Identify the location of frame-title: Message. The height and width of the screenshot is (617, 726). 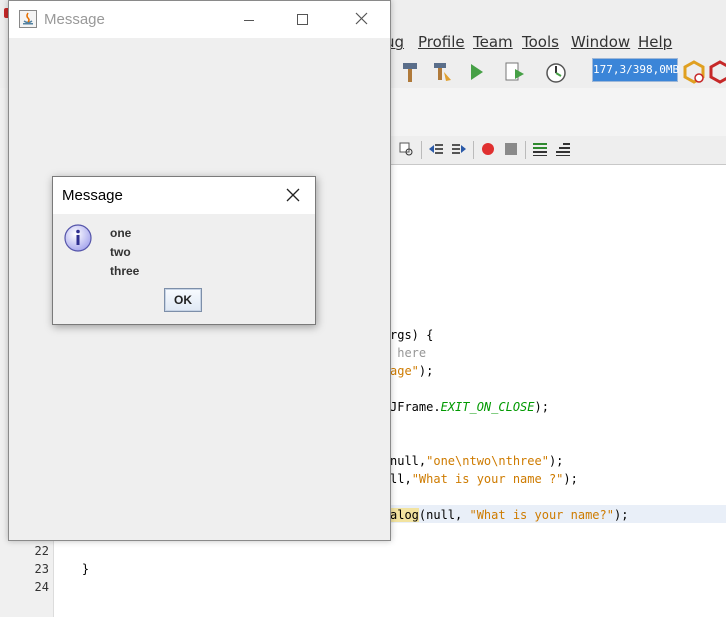
(74, 19).